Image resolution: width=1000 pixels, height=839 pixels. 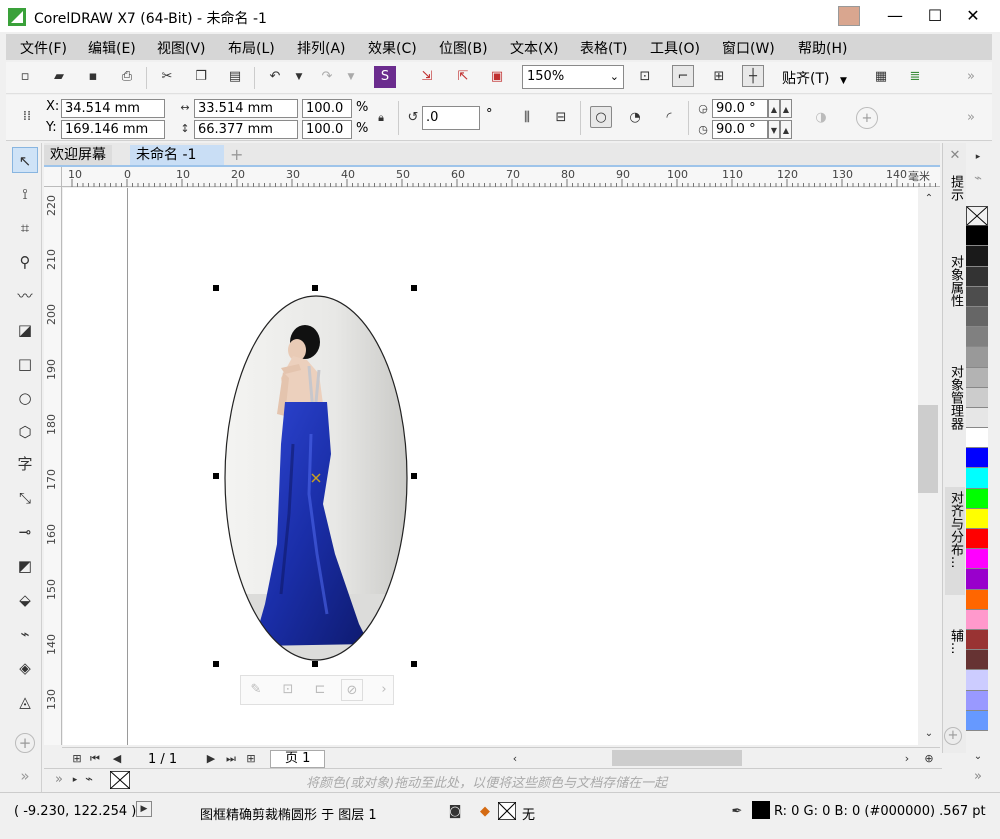 What do you see at coordinates (774, 108) in the screenshot?
I see `start-angle-spin-icon: ▲` at bounding box center [774, 108].